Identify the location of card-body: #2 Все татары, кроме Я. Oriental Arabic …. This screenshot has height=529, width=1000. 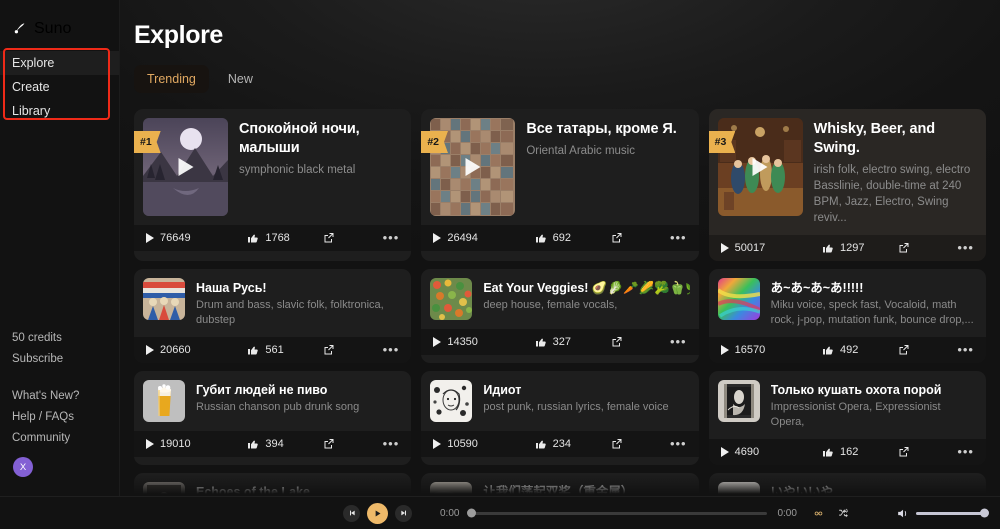
(559, 167).